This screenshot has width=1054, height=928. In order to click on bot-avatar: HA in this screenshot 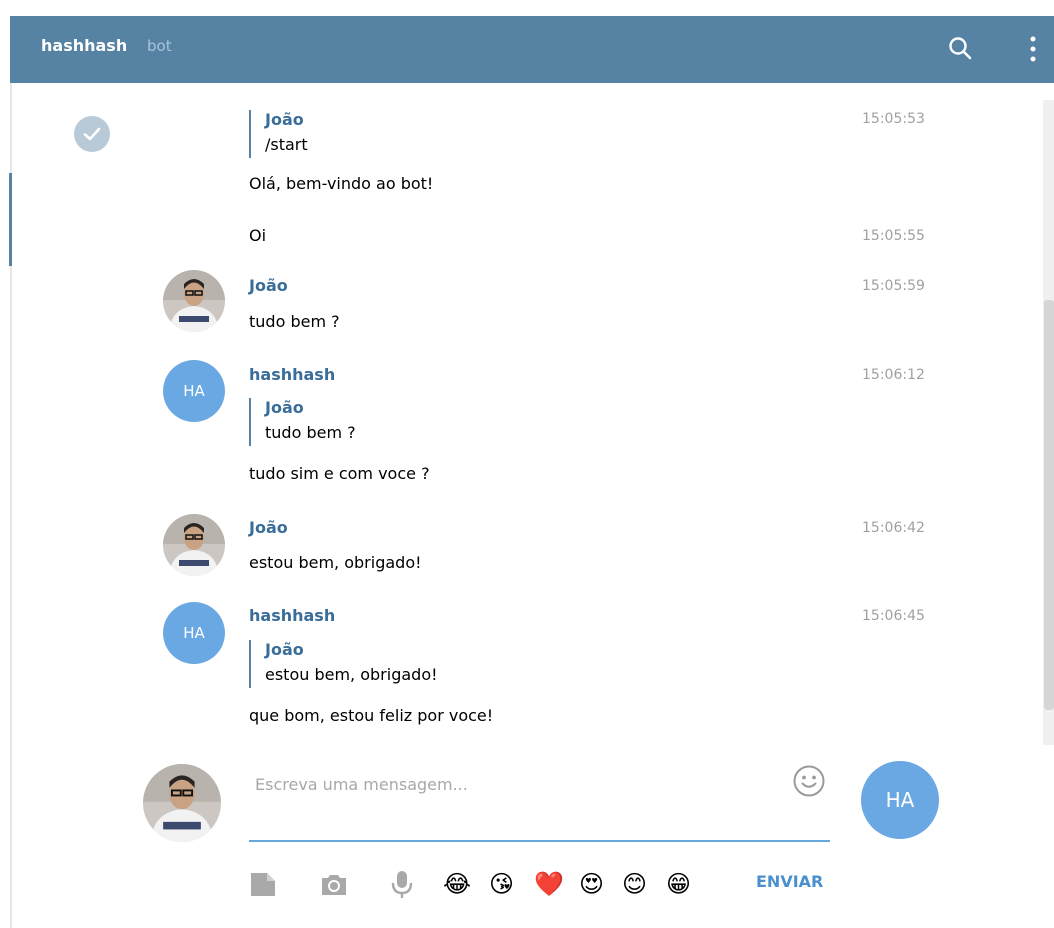, I will do `click(900, 800)`.